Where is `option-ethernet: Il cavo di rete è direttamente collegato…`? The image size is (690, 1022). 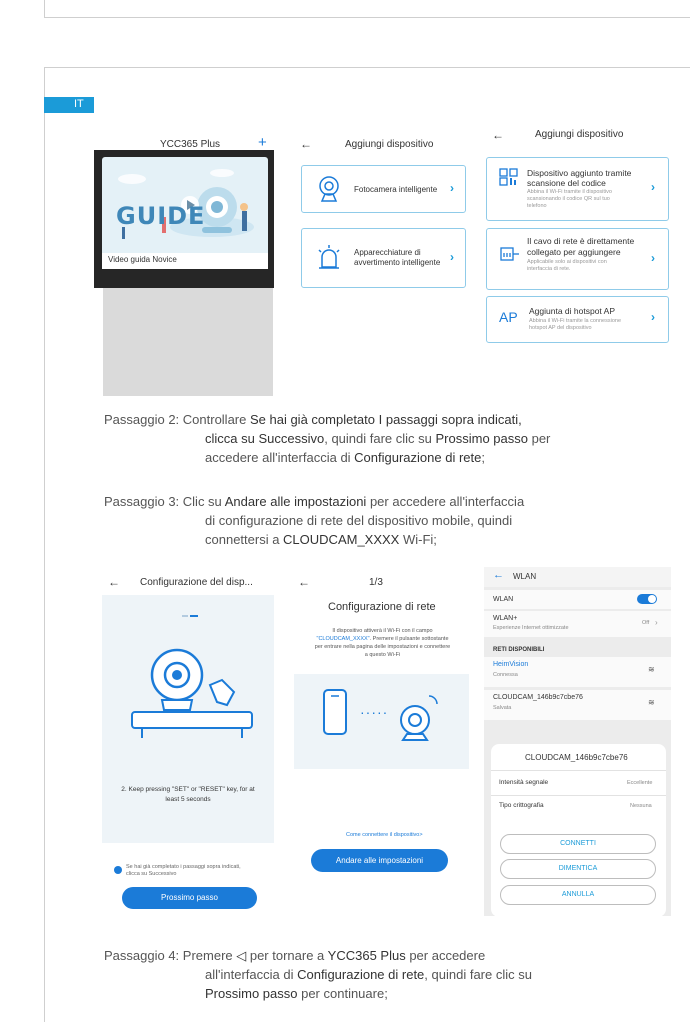 option-ethernet: Il cavo di rete è direttamente collegato… is located at coordinates (577, 259).